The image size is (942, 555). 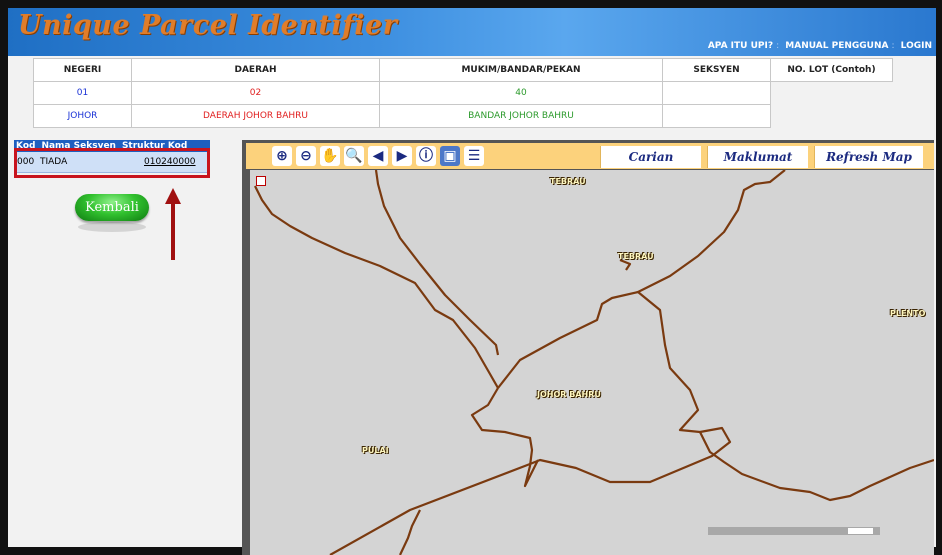 What do you see at coordinates (868, 157) in the screenshot?
I see `refresh-map-button: Refresh Map` at bounding box center [868, 157].